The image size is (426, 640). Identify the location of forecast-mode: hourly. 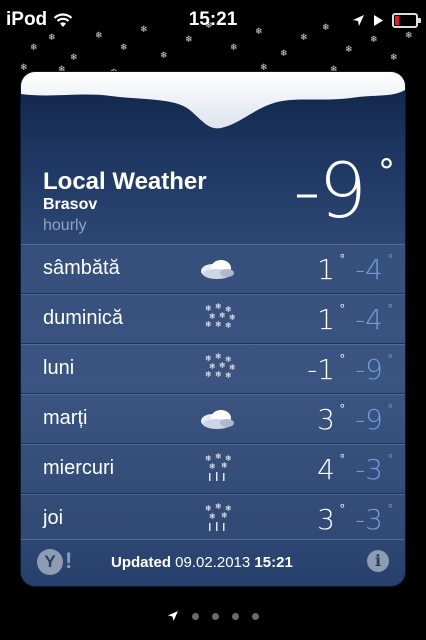
(65, 225).